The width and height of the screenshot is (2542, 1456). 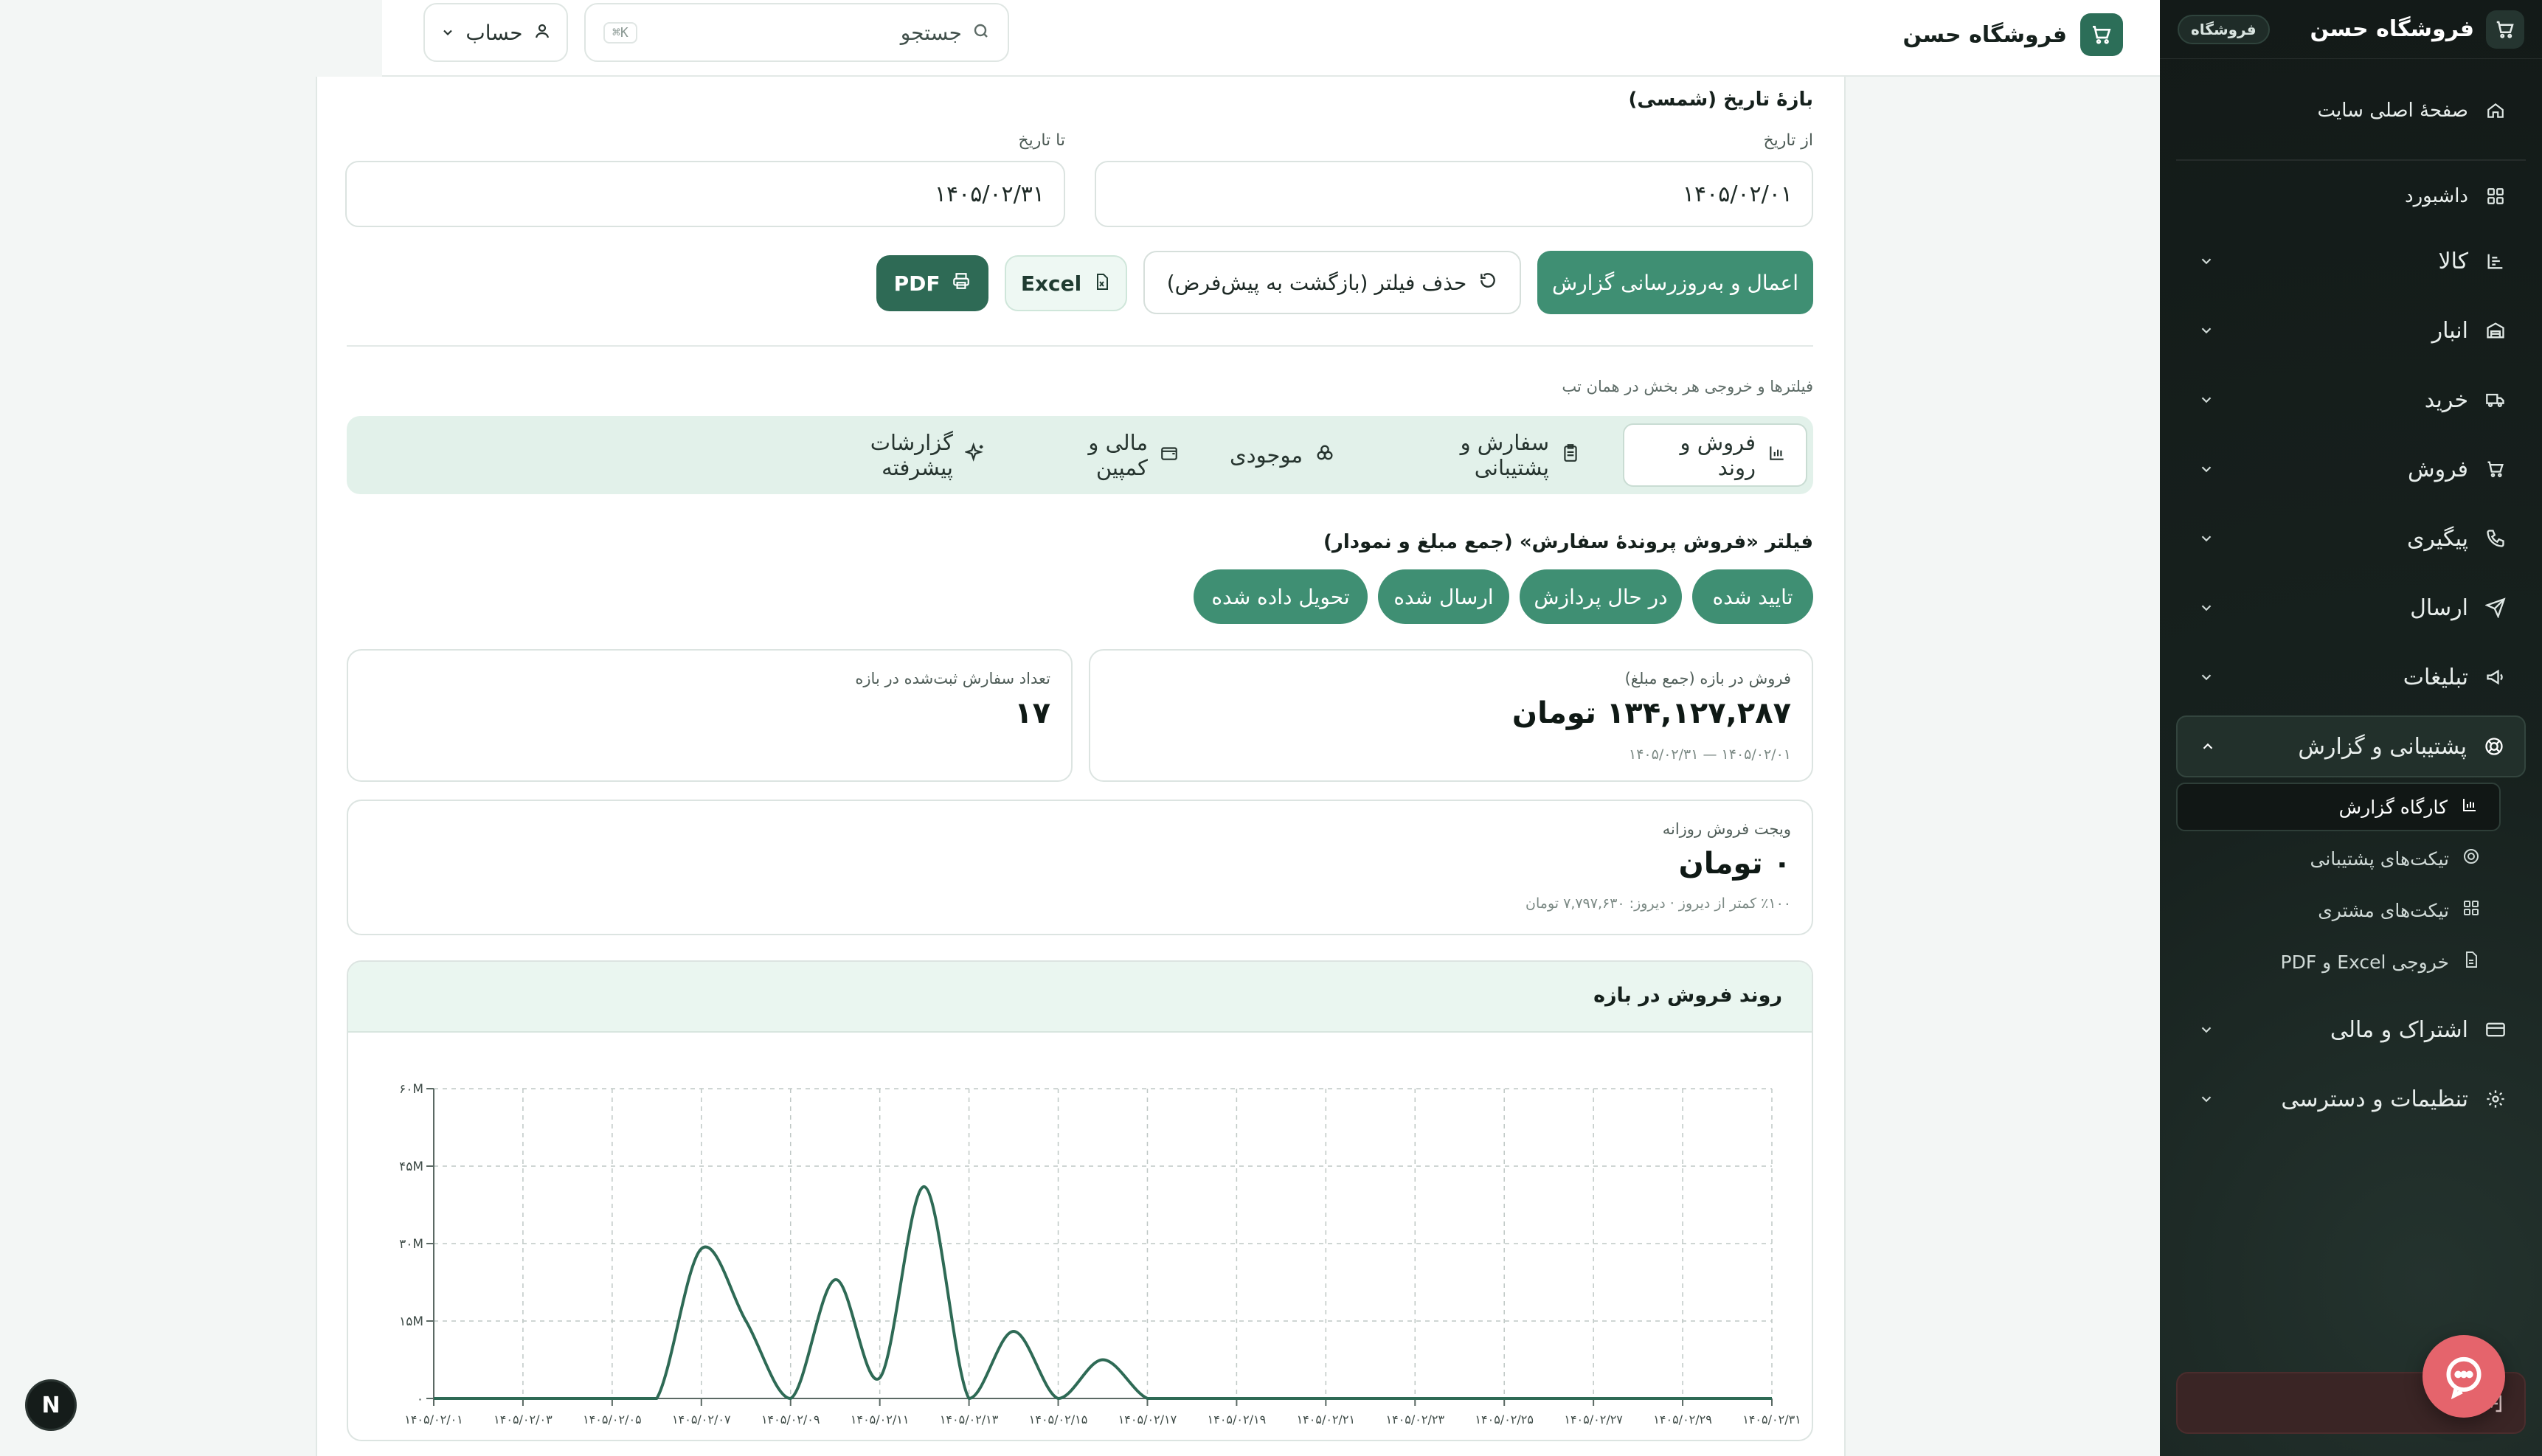 I want to click on chevron-up-icon, so click(x=2208, y=746).